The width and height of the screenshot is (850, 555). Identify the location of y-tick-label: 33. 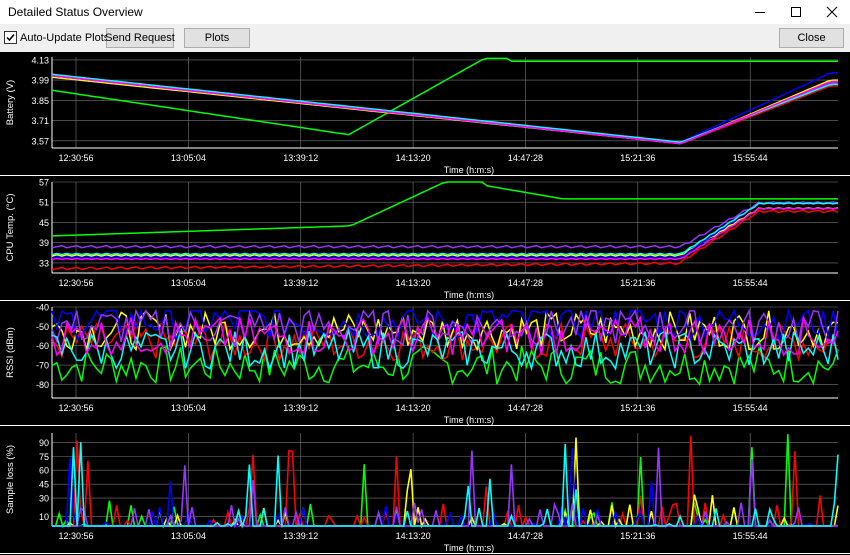
(44, 263).